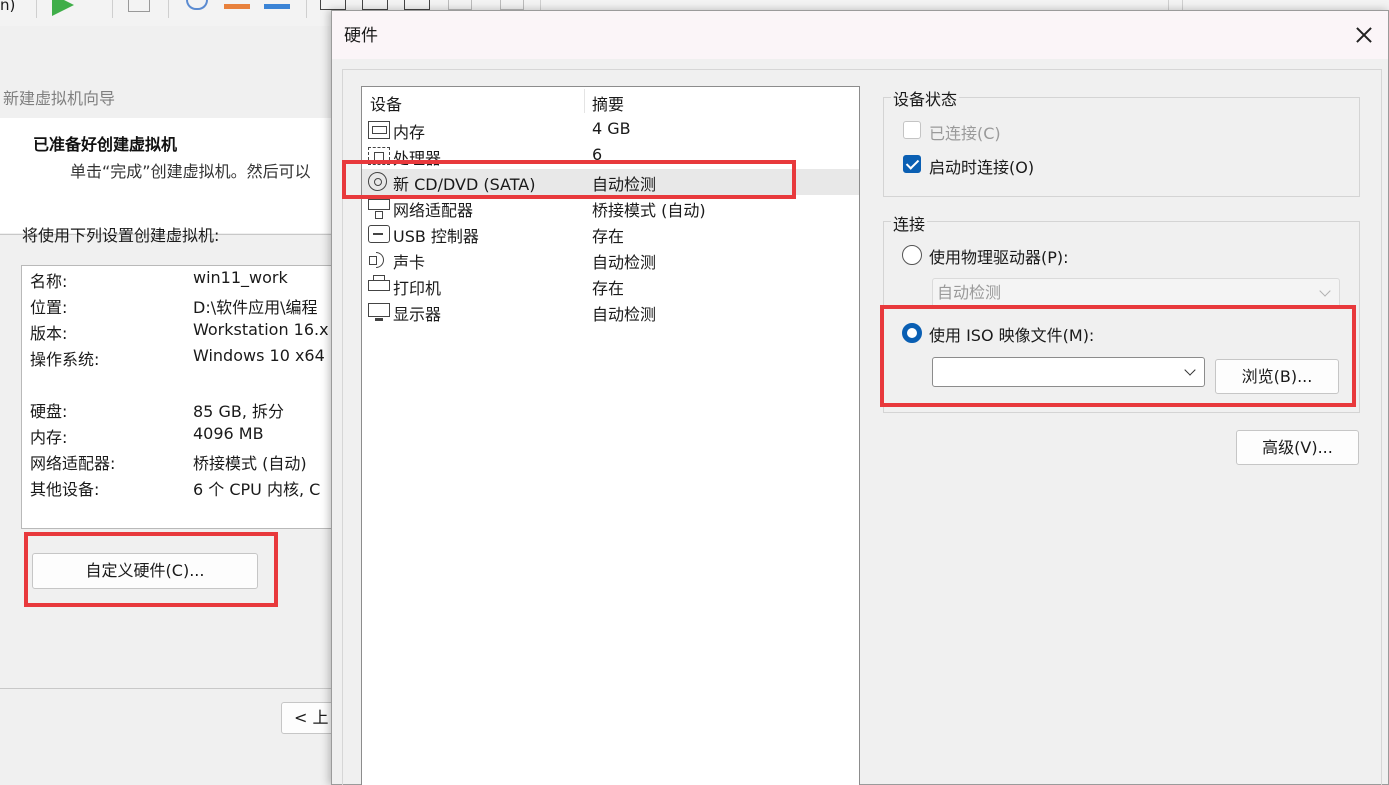 The image size is (1389, 785). What do you see at coordinates (49, 411) in the screenshot?
I see `summary-key: 硬盘:` at bounding box center [49, 411].